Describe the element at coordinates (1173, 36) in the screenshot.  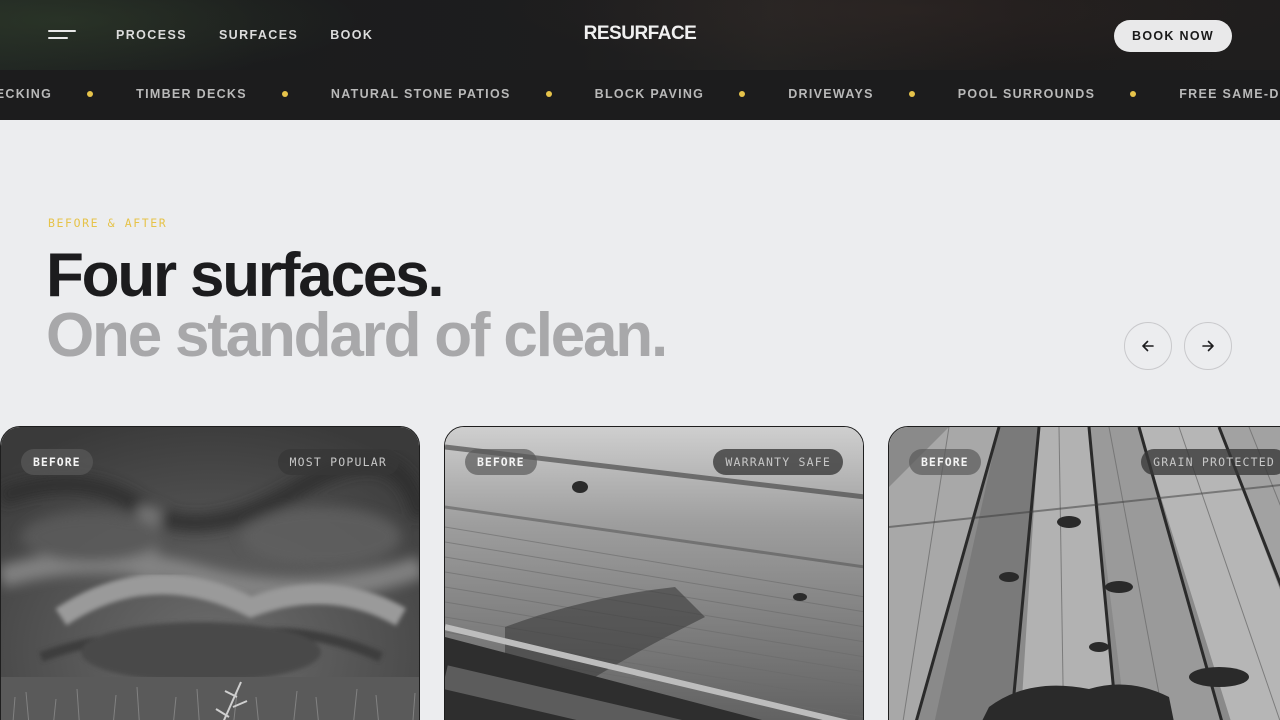
I see `book-now-button: BOOK NOW` at that location.